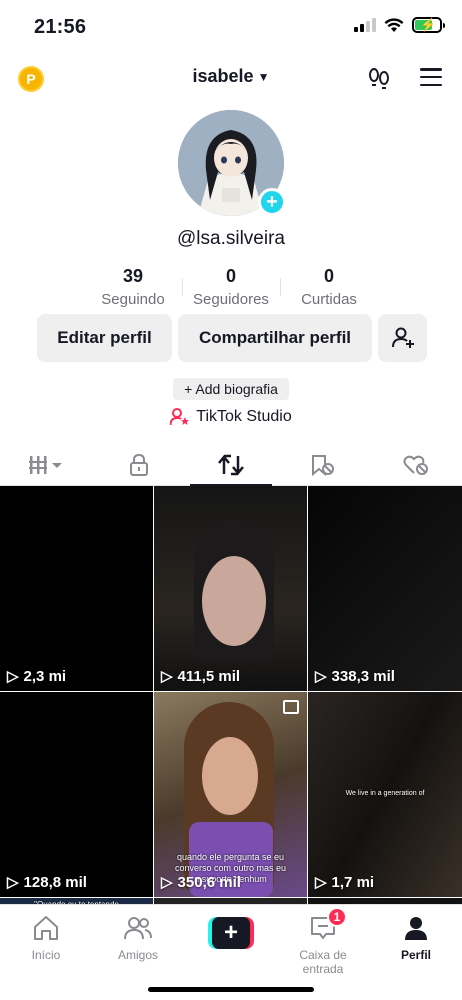 The image size is (462, 1000). I want to click on add-avatar-button: +, so click(272, 202).